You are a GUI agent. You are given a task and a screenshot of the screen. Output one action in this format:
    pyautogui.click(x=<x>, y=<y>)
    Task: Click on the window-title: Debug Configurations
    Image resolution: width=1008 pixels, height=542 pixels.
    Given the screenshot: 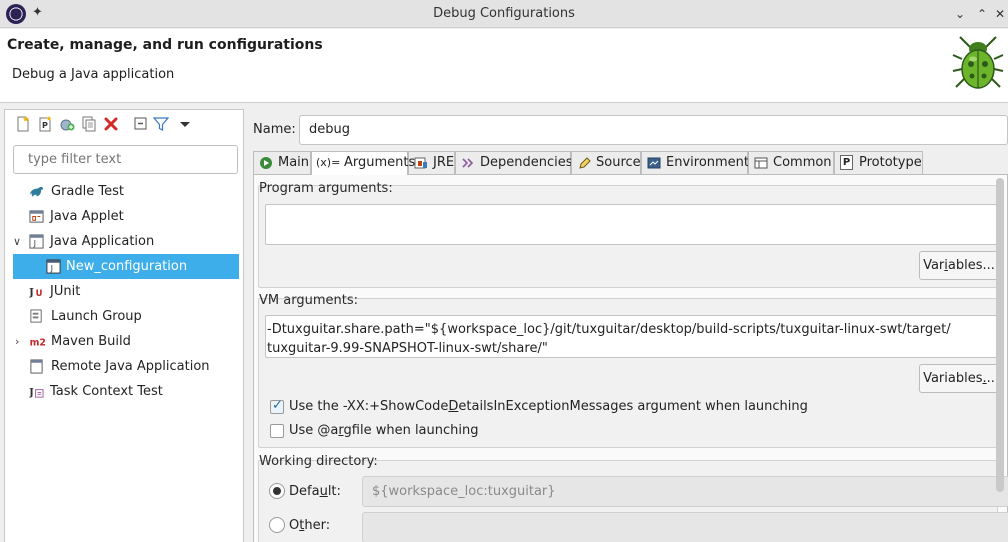 What is the action you would take?
    pyautogui.click(x=504, y=13)
    